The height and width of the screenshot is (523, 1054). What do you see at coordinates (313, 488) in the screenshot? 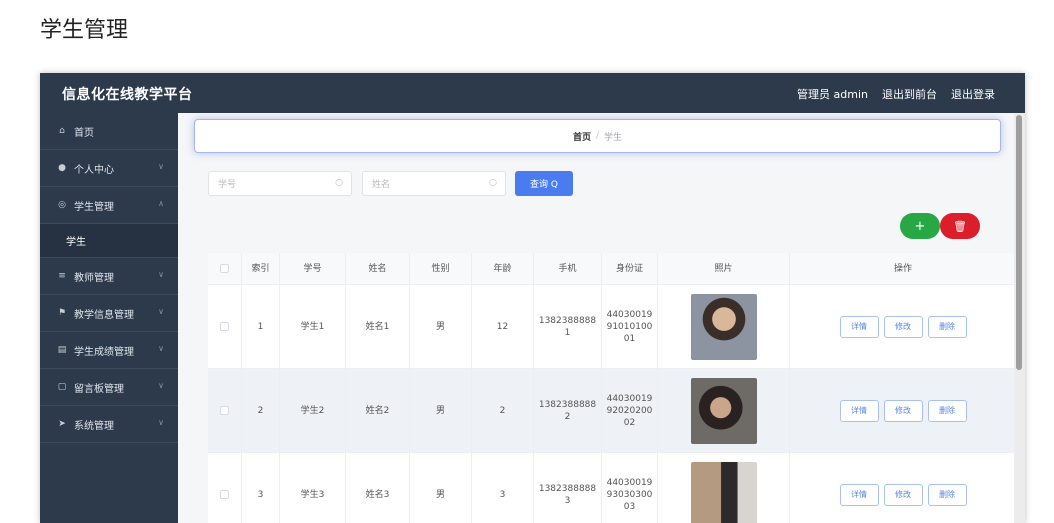
I see `cell-xuehao: 学生3` at bounding box center [313, 488].